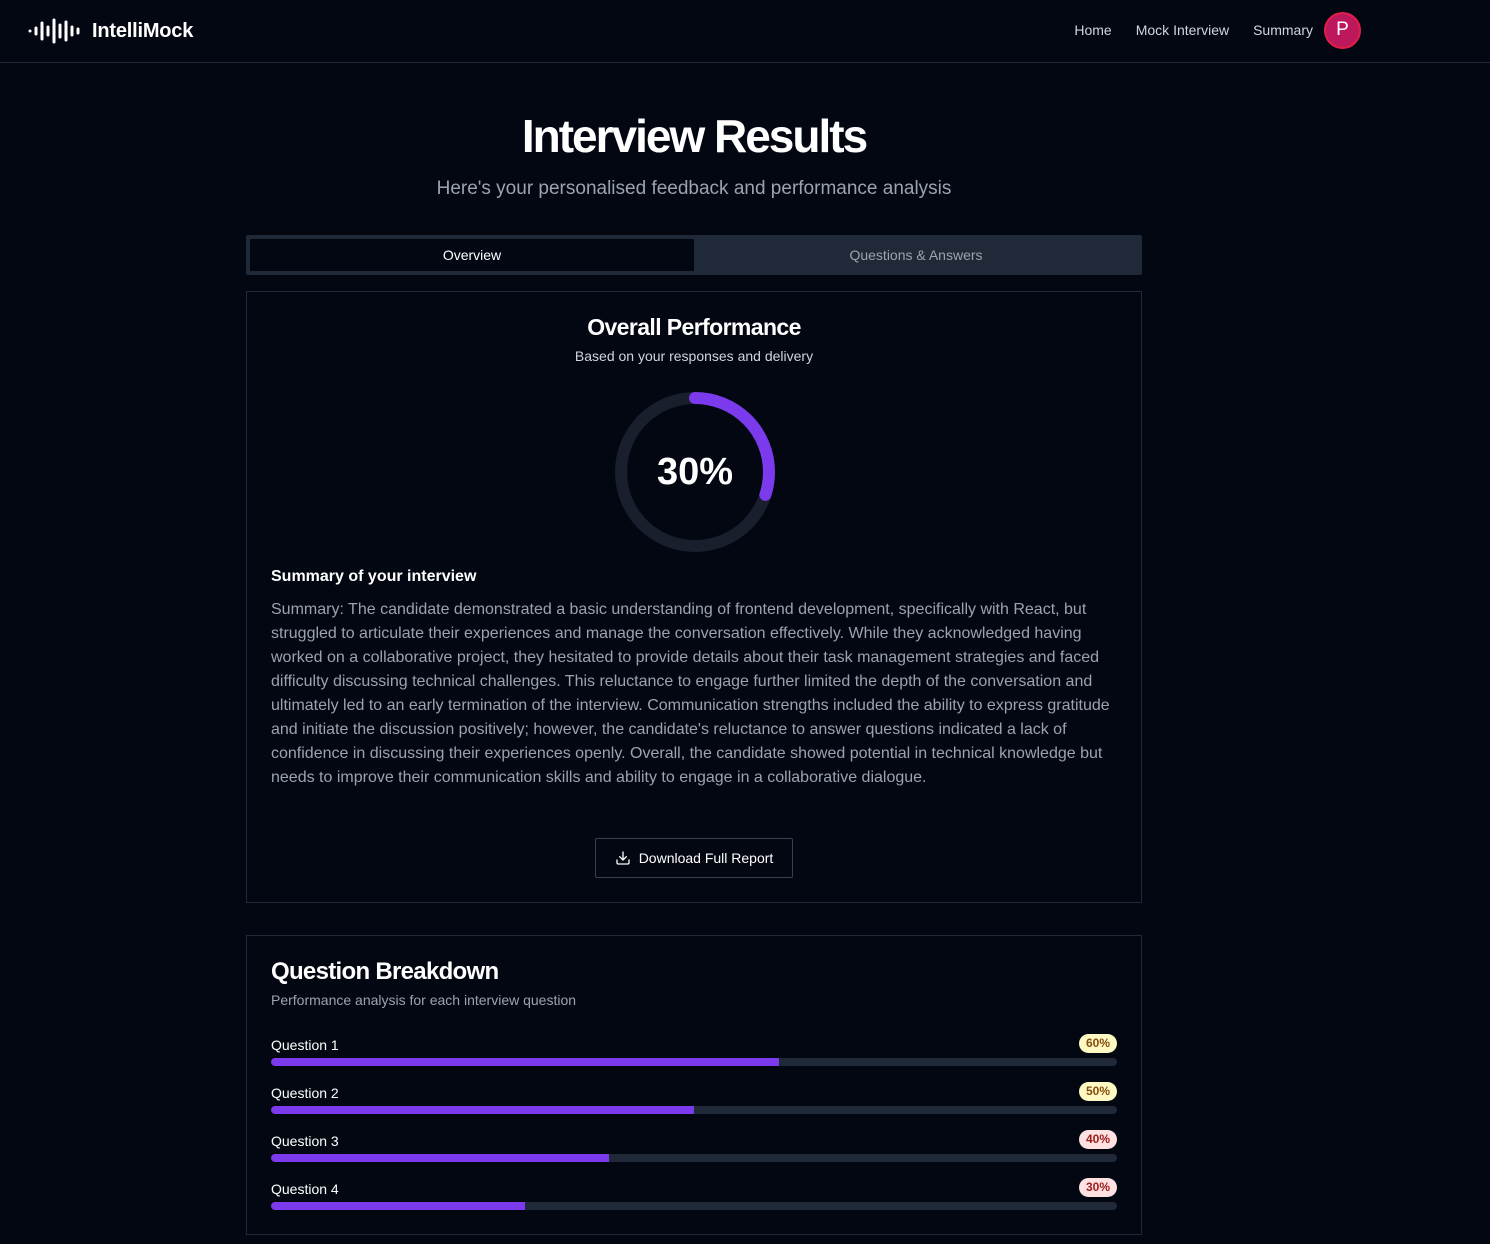 The image size is (1490, 1244). I want to click on question-score-badge: 30%, so click(1097, 1187).